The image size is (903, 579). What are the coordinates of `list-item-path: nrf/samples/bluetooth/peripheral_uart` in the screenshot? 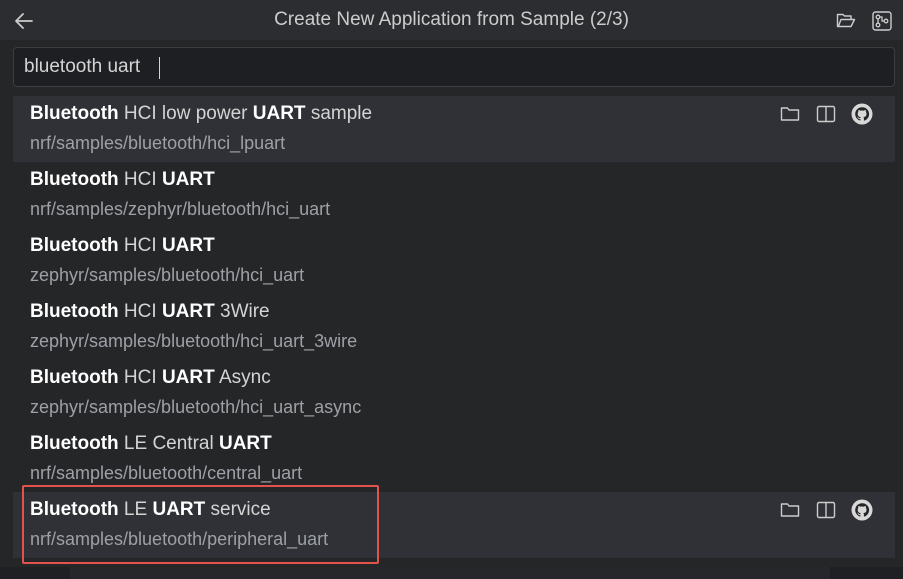 It's located at (179, 539).